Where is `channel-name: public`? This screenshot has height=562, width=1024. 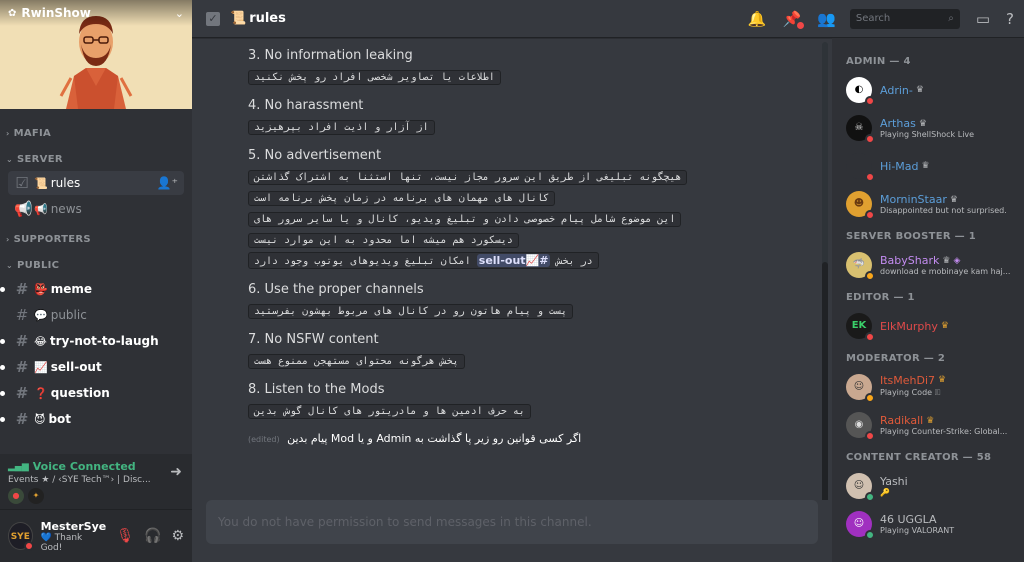
channel-name: public is located at coordinates (68, 315).